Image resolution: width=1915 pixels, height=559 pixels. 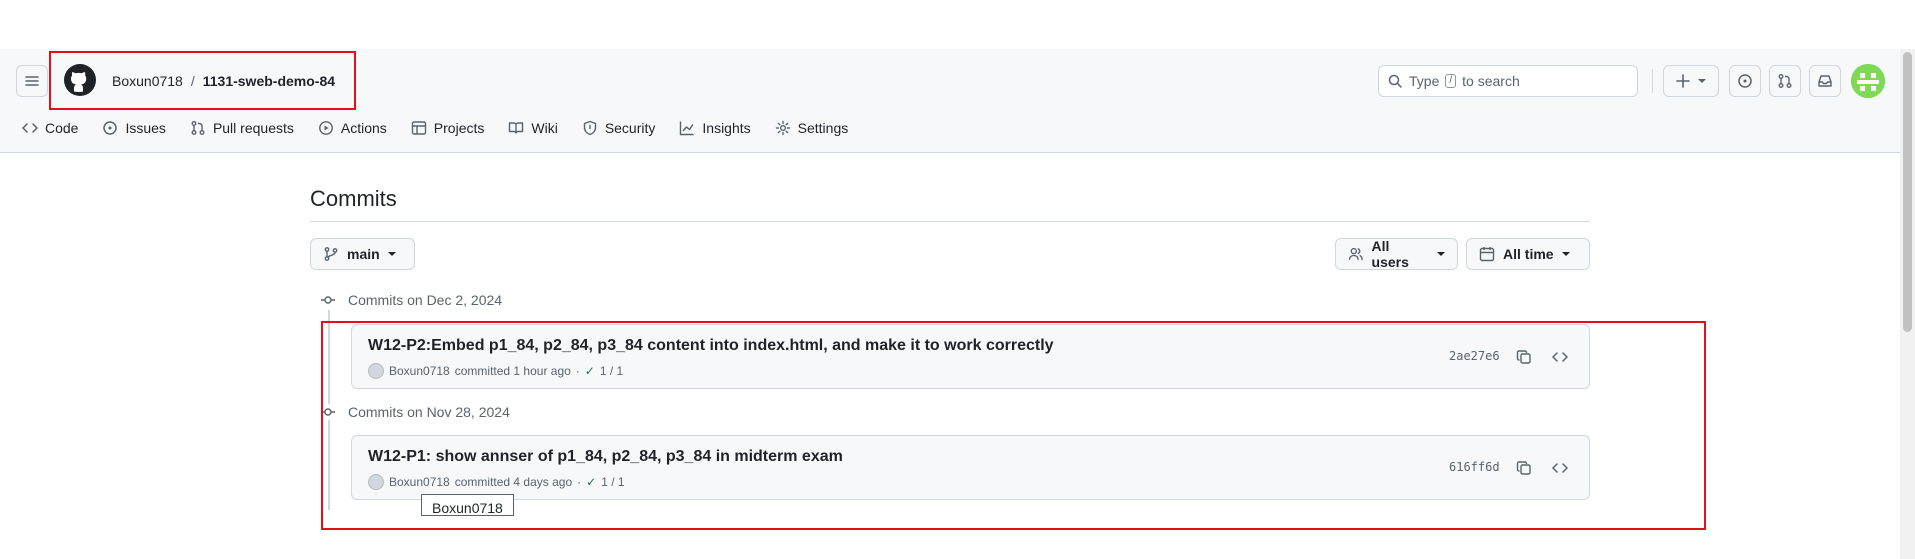 I want to click on scrollbar-thumb, so click(x=1907, y=192).